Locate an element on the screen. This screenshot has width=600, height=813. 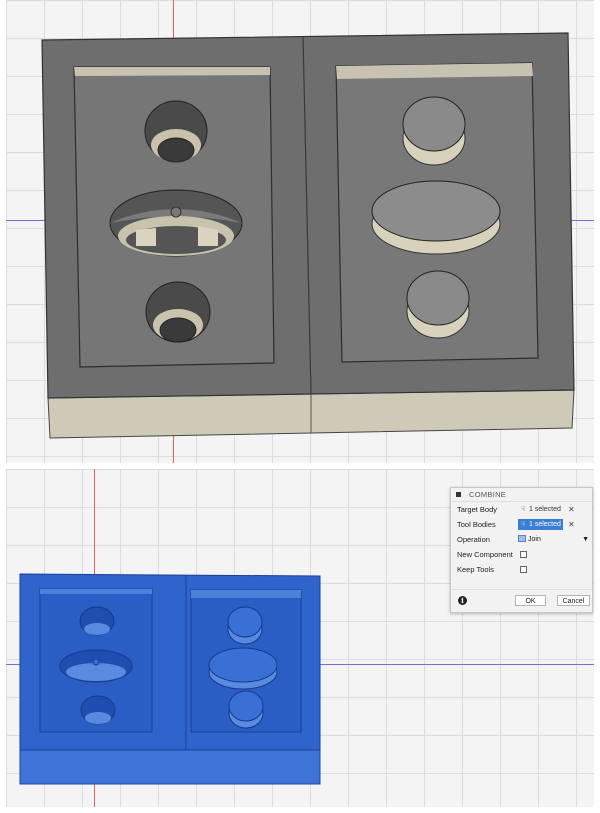
operation-label: Operation is located at coordinates (473, 539).